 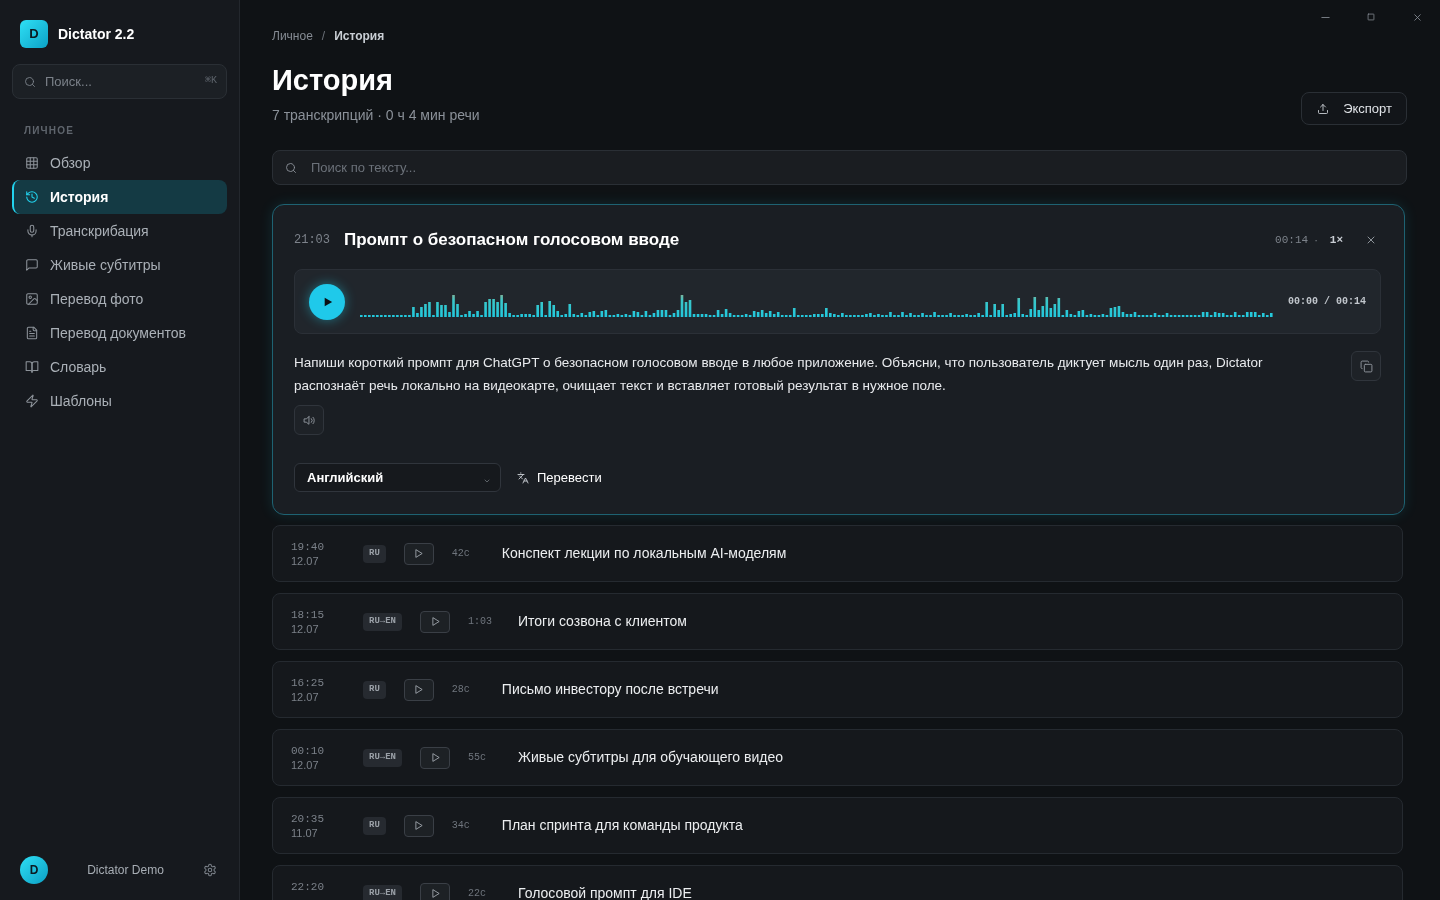 I want to click on row-time: 00:10, so click(x=307, y=750).